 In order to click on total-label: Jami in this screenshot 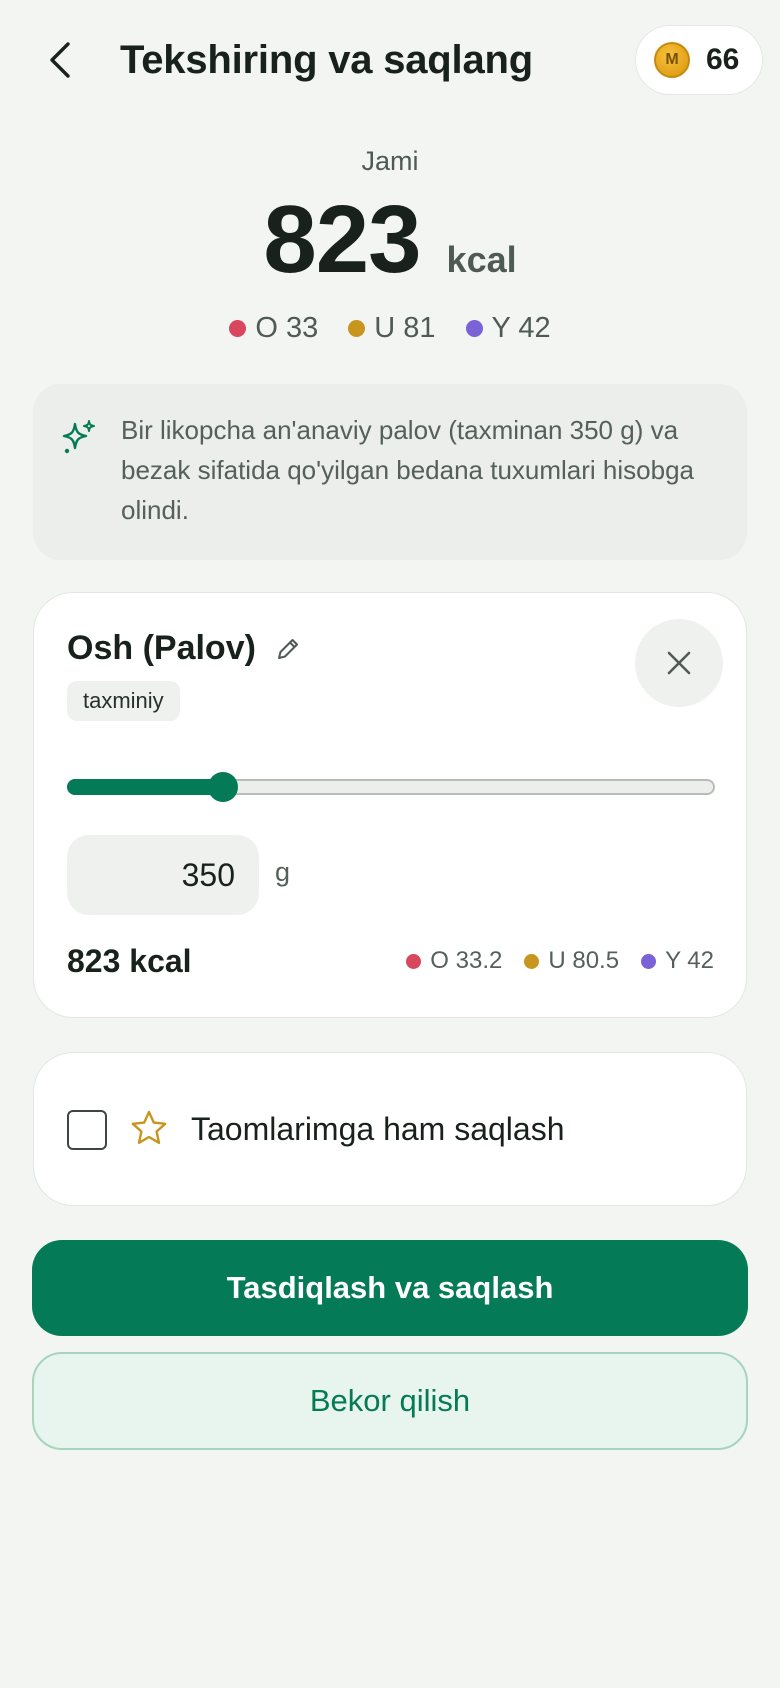, I will do `click(390, 161)`.